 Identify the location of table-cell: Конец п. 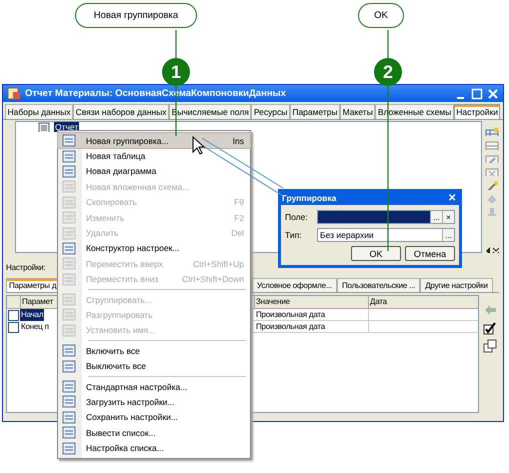
(35, 327).